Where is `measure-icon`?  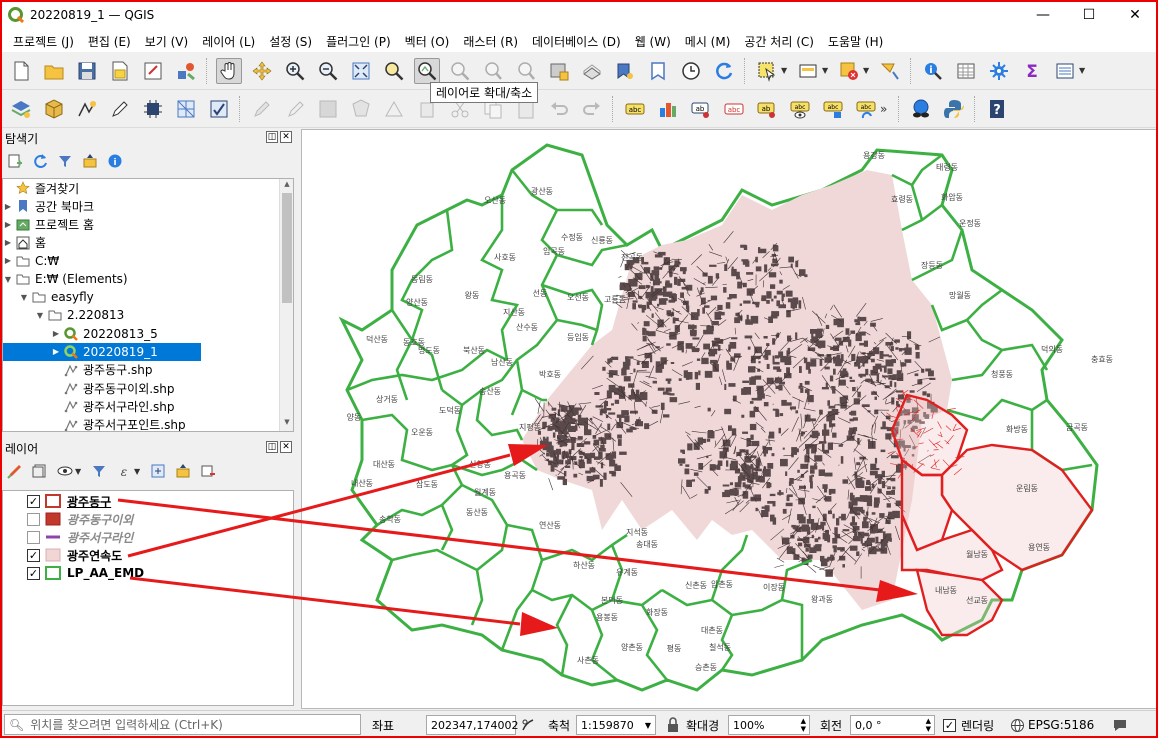 measure-icon is located at coordinates (1065, 71).